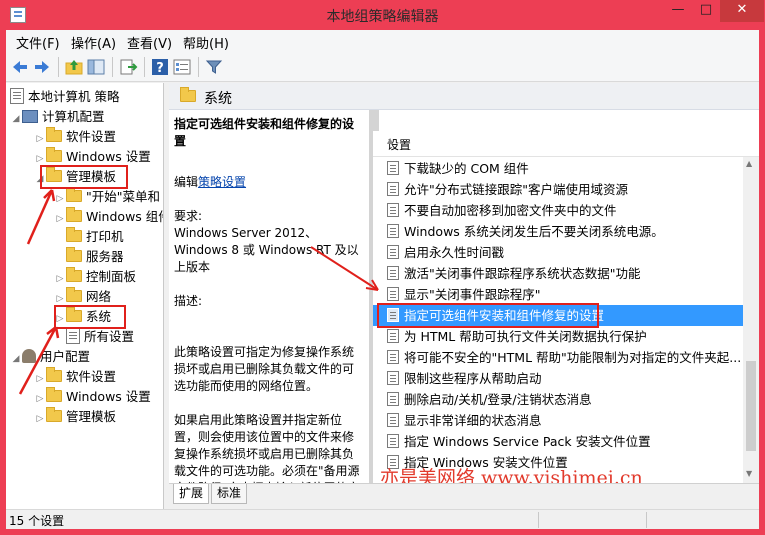 The width and height of the screenshot is (765, 535). What do you see at coordinates (558, 189) in the screenshot?
I see `setting-row: 允许"分布式链接跟踪"客户端使用域资源` at bounding box center [558, 189].